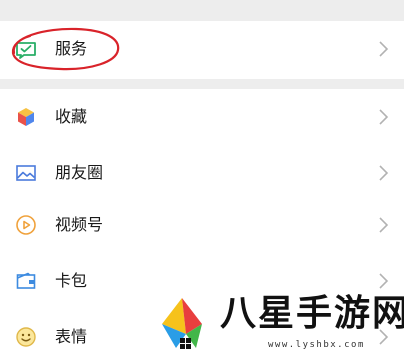 The image size is (404, 356). Describe the element at coordinates (79, 172) in the screenshot. I see `menu-item-label: 朋友圈` at that location.